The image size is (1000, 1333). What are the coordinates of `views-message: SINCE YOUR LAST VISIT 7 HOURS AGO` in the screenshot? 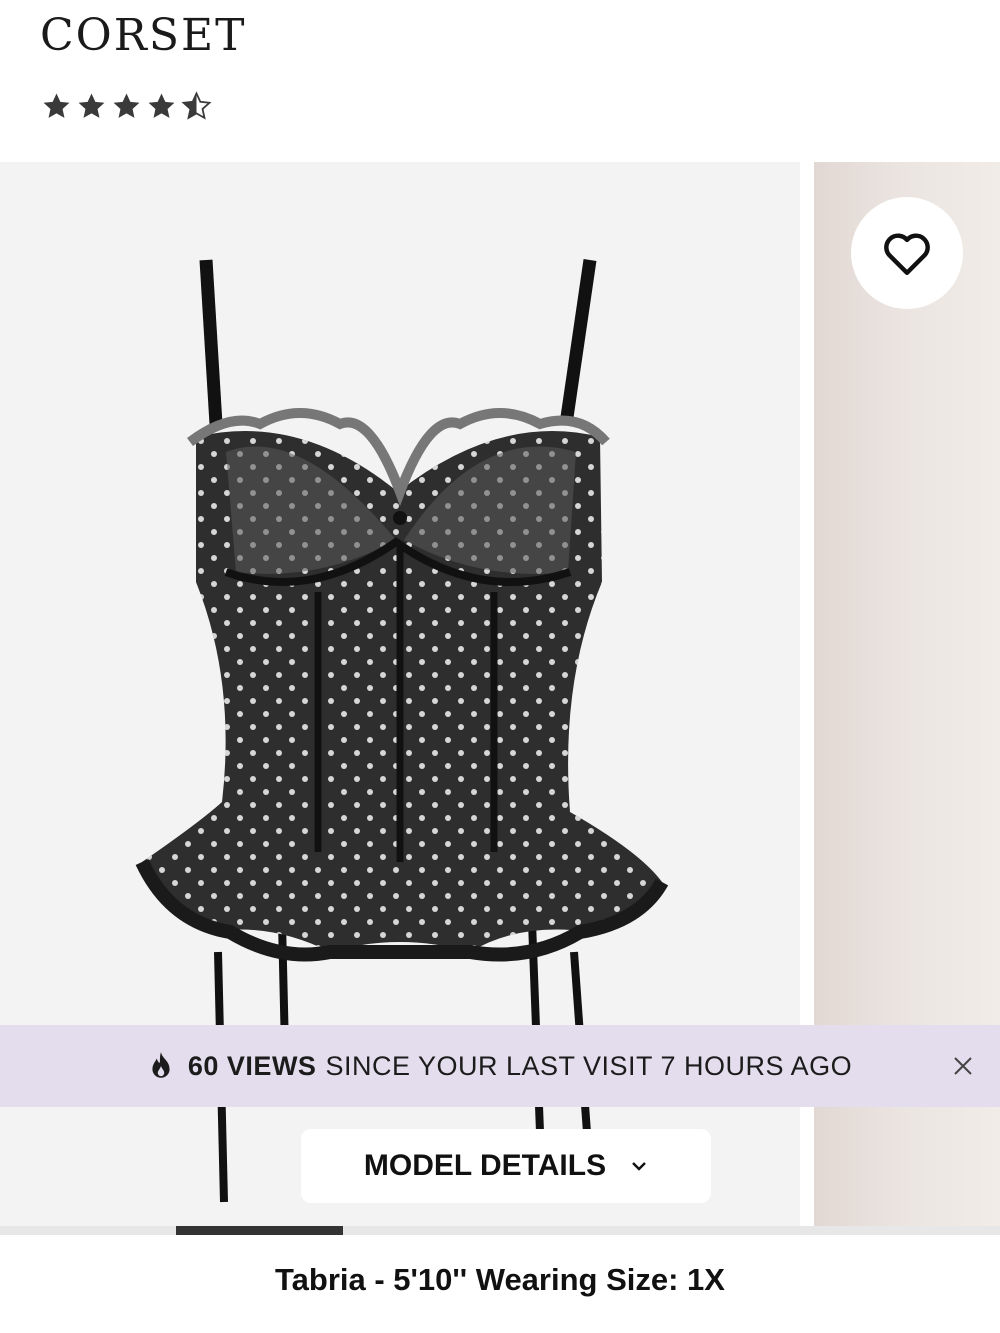 It's located at (589, 1065).